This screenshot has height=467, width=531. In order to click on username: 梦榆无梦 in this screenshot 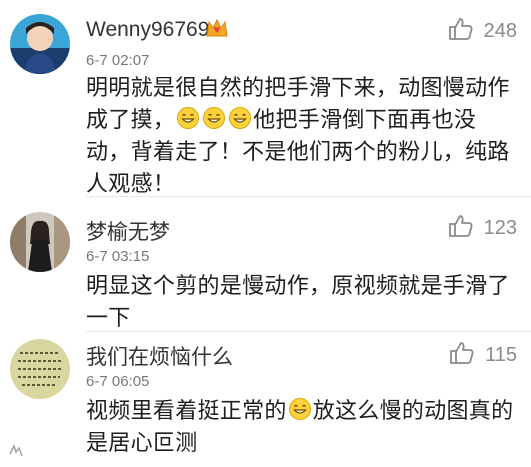, I will do `click(128, 231)`.